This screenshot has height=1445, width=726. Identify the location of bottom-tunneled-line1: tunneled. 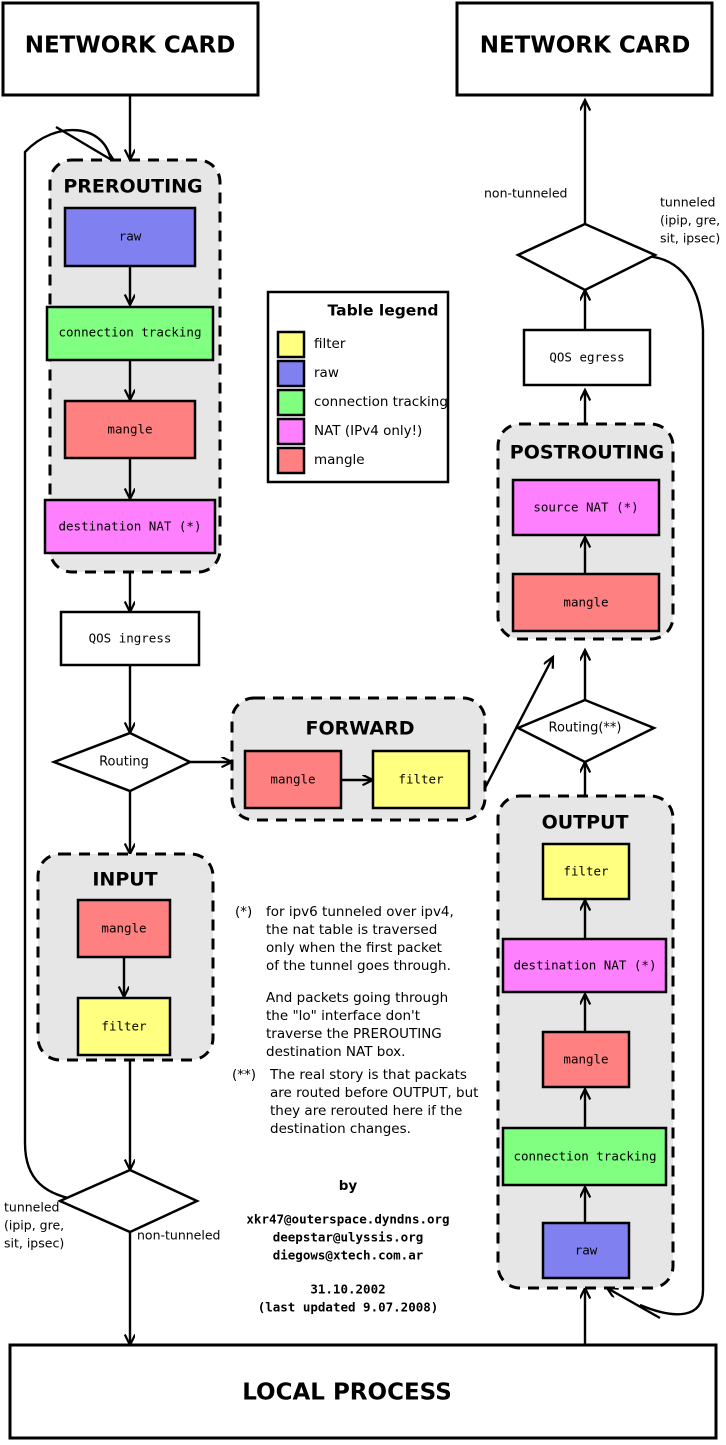
(31, 1207).